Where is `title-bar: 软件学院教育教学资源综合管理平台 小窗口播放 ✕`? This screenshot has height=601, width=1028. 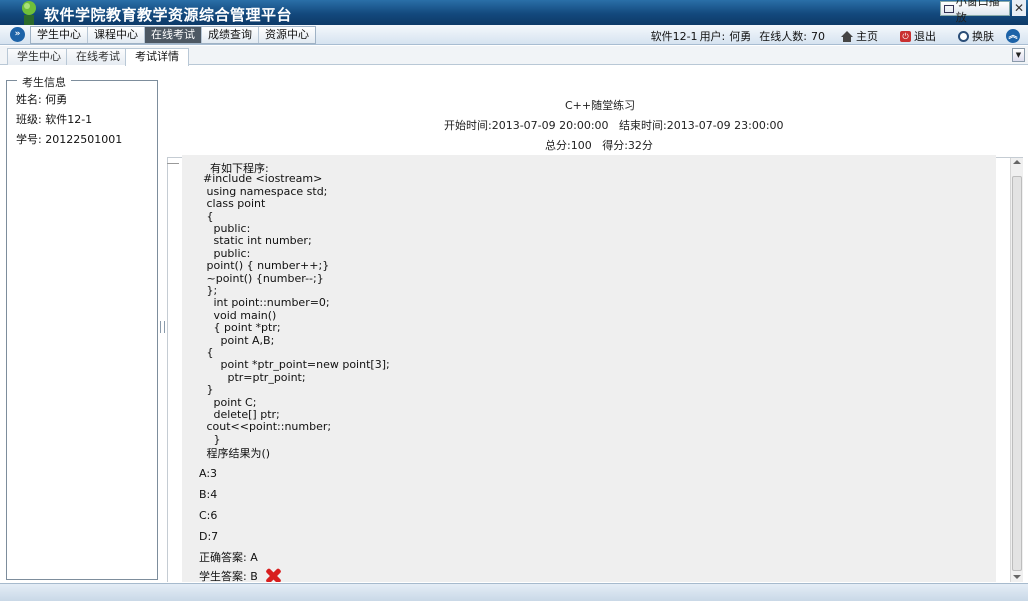 title-bar: 软件学院教育教学资源综合管理平台 小窗口播放 ✕ is located at coordinates (514, 12).